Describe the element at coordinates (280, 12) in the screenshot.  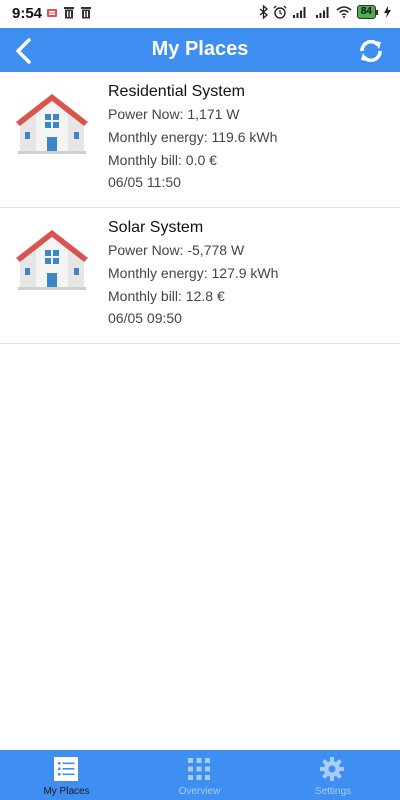
I see `alarm-icon` at that location.